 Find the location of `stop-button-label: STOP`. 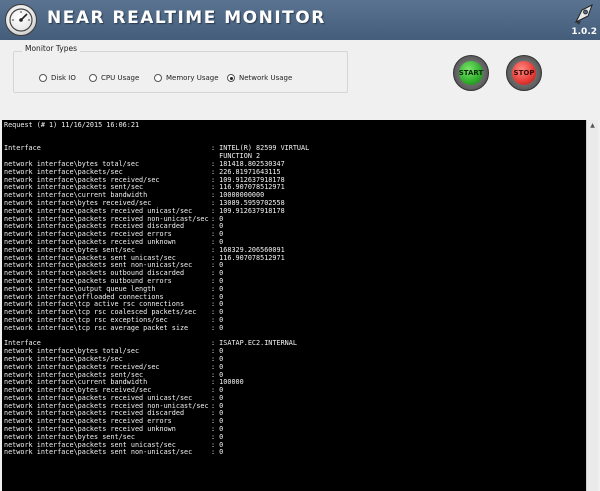

stop-button-label: STOP is located at coordinates (524, 73).